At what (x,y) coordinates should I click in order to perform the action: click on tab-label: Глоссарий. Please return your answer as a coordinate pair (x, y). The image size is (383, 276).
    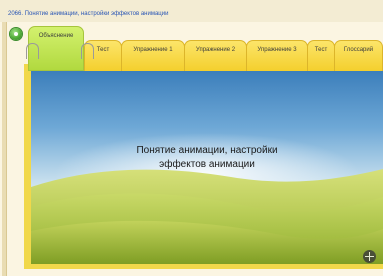
    Looking at the image, I should click on (358, 50).